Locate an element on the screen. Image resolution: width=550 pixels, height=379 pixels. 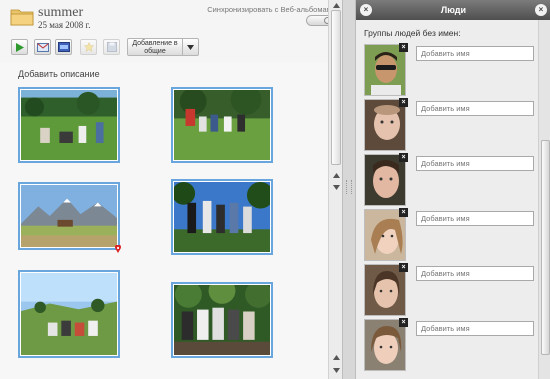
photo-picnic-meadow is located at coordinates (69, 125).